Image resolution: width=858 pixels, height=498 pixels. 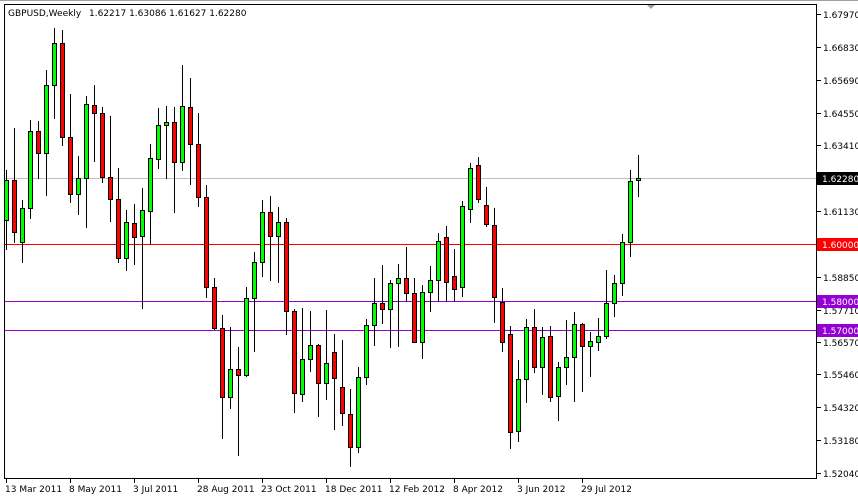 What do you see at coordinates (840, 279) in the screenshot?
I see `price-tick-label: 1.58850` at bounding box center [840, 279].